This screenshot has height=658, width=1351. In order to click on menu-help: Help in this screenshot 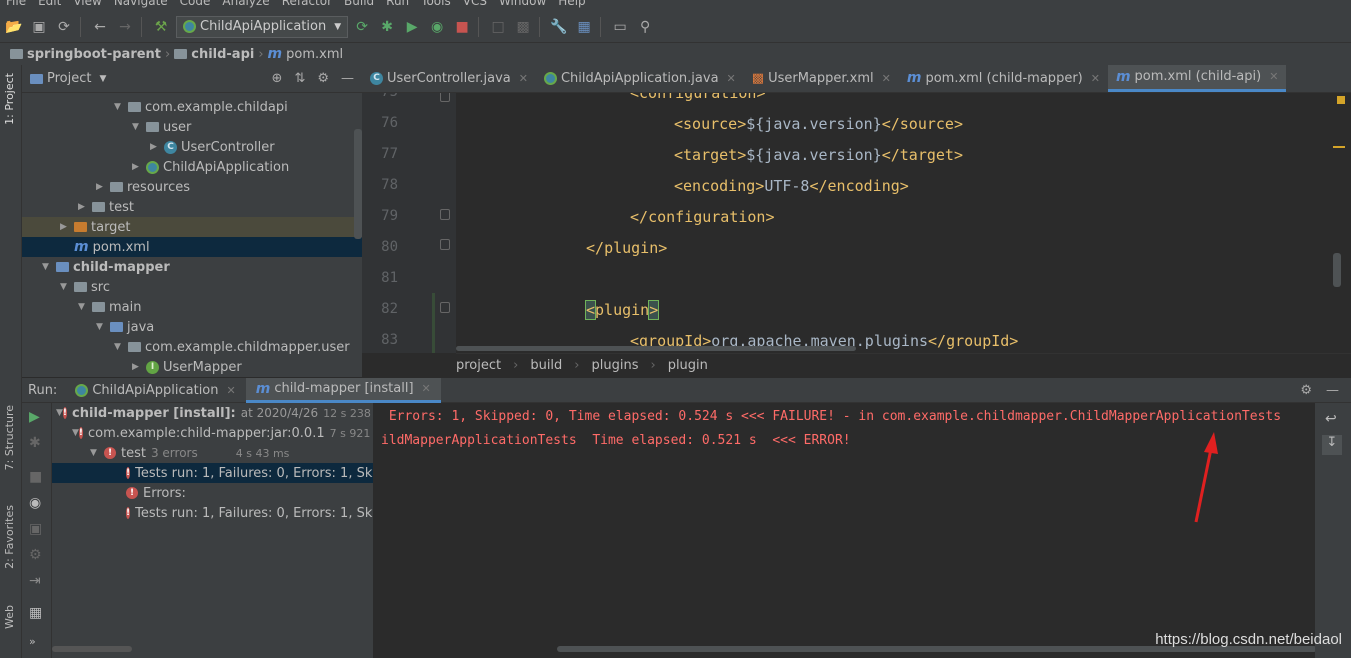, I will do `click(571, 4)`.